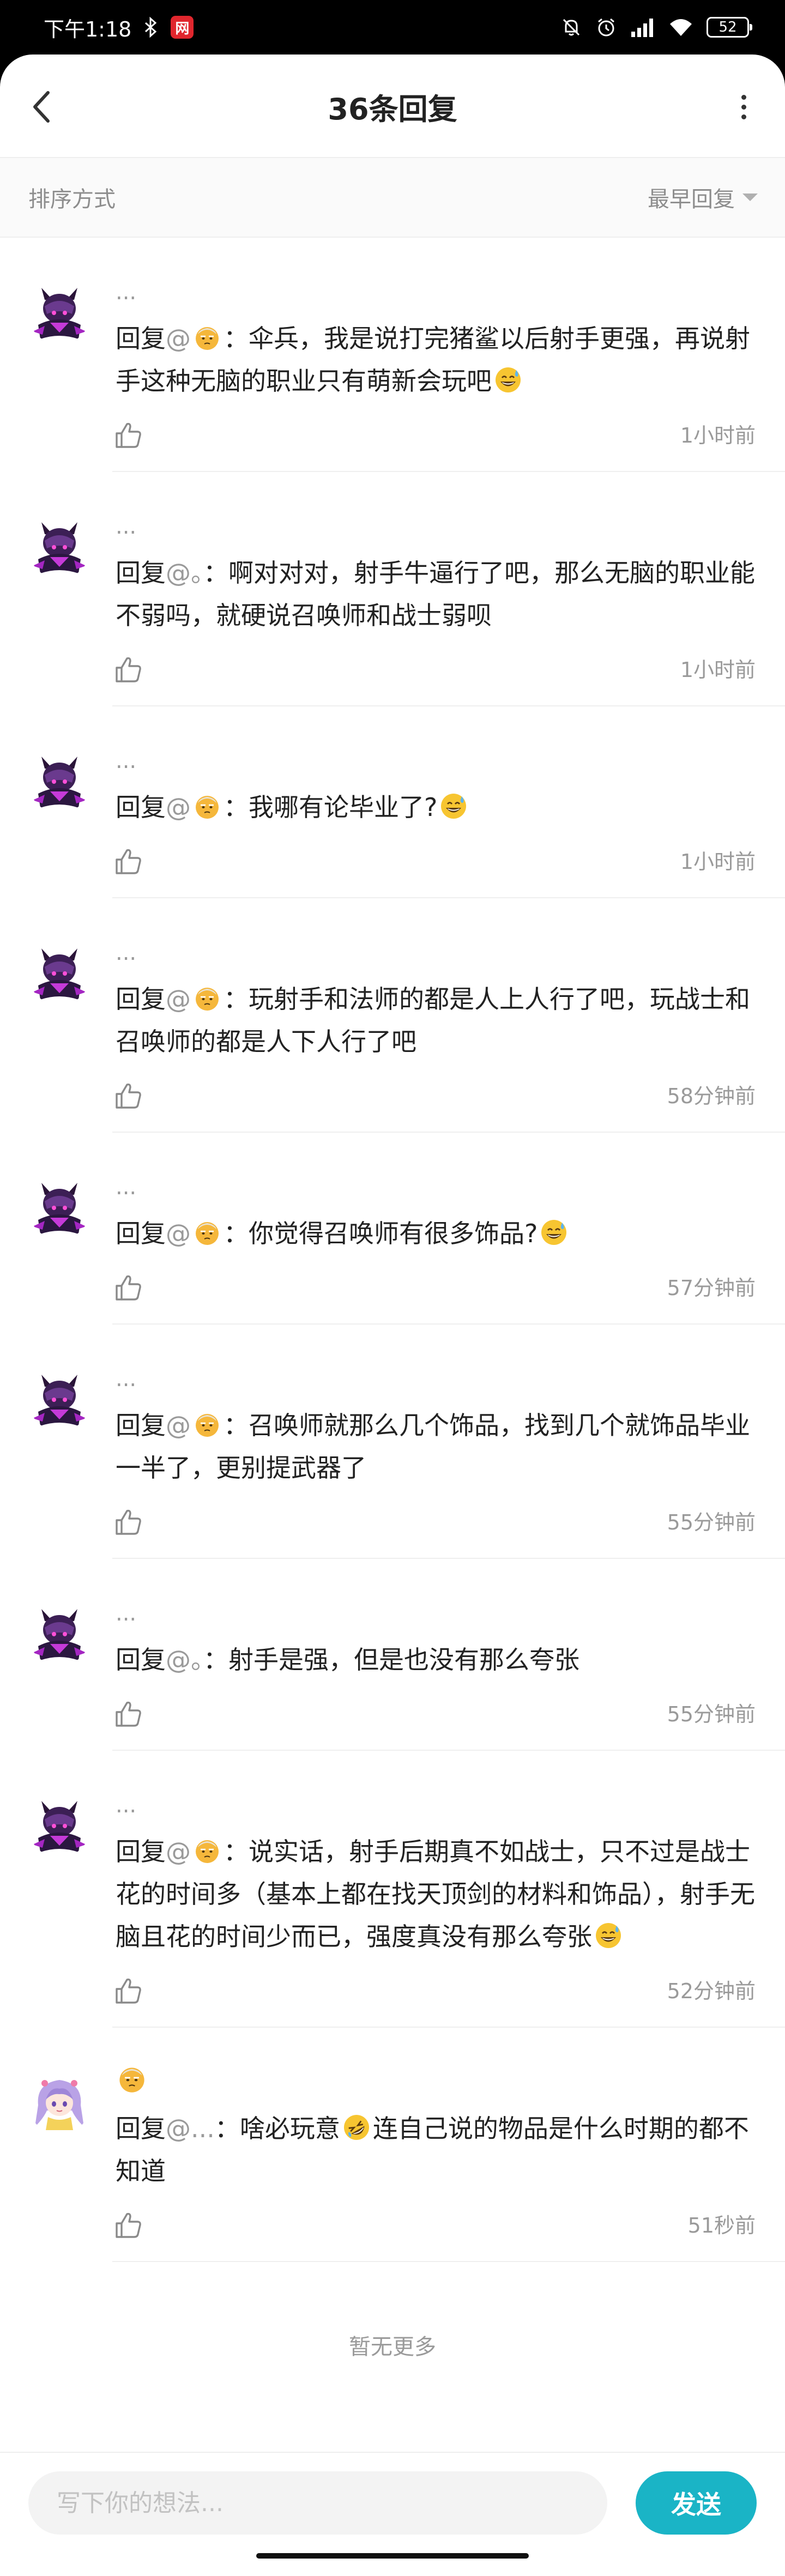 The width and height of the screenshot is (785, 2576). Describe the element at coordinates (571, 27) in the screenshot. I see `mute-bell-icon` at that location.